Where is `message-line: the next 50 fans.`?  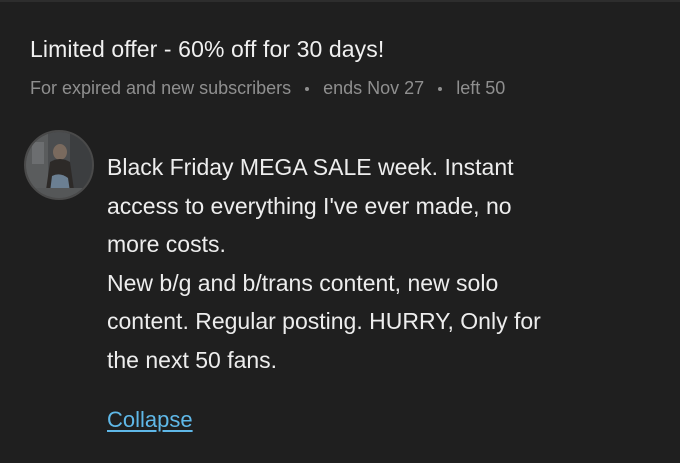 message-line: the next 50 fans. is located at coordinates (192, 359).